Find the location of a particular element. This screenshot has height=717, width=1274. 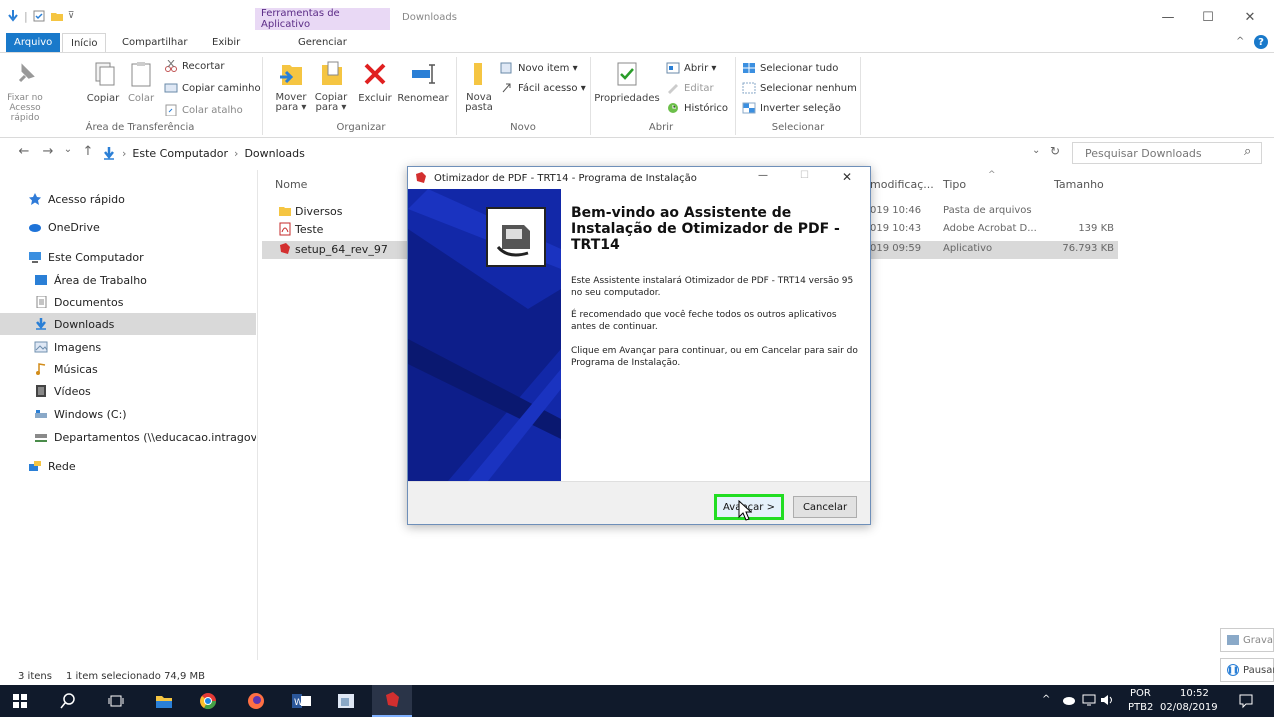

onedrive-tray-icon is located at coordinates (1069, 701).